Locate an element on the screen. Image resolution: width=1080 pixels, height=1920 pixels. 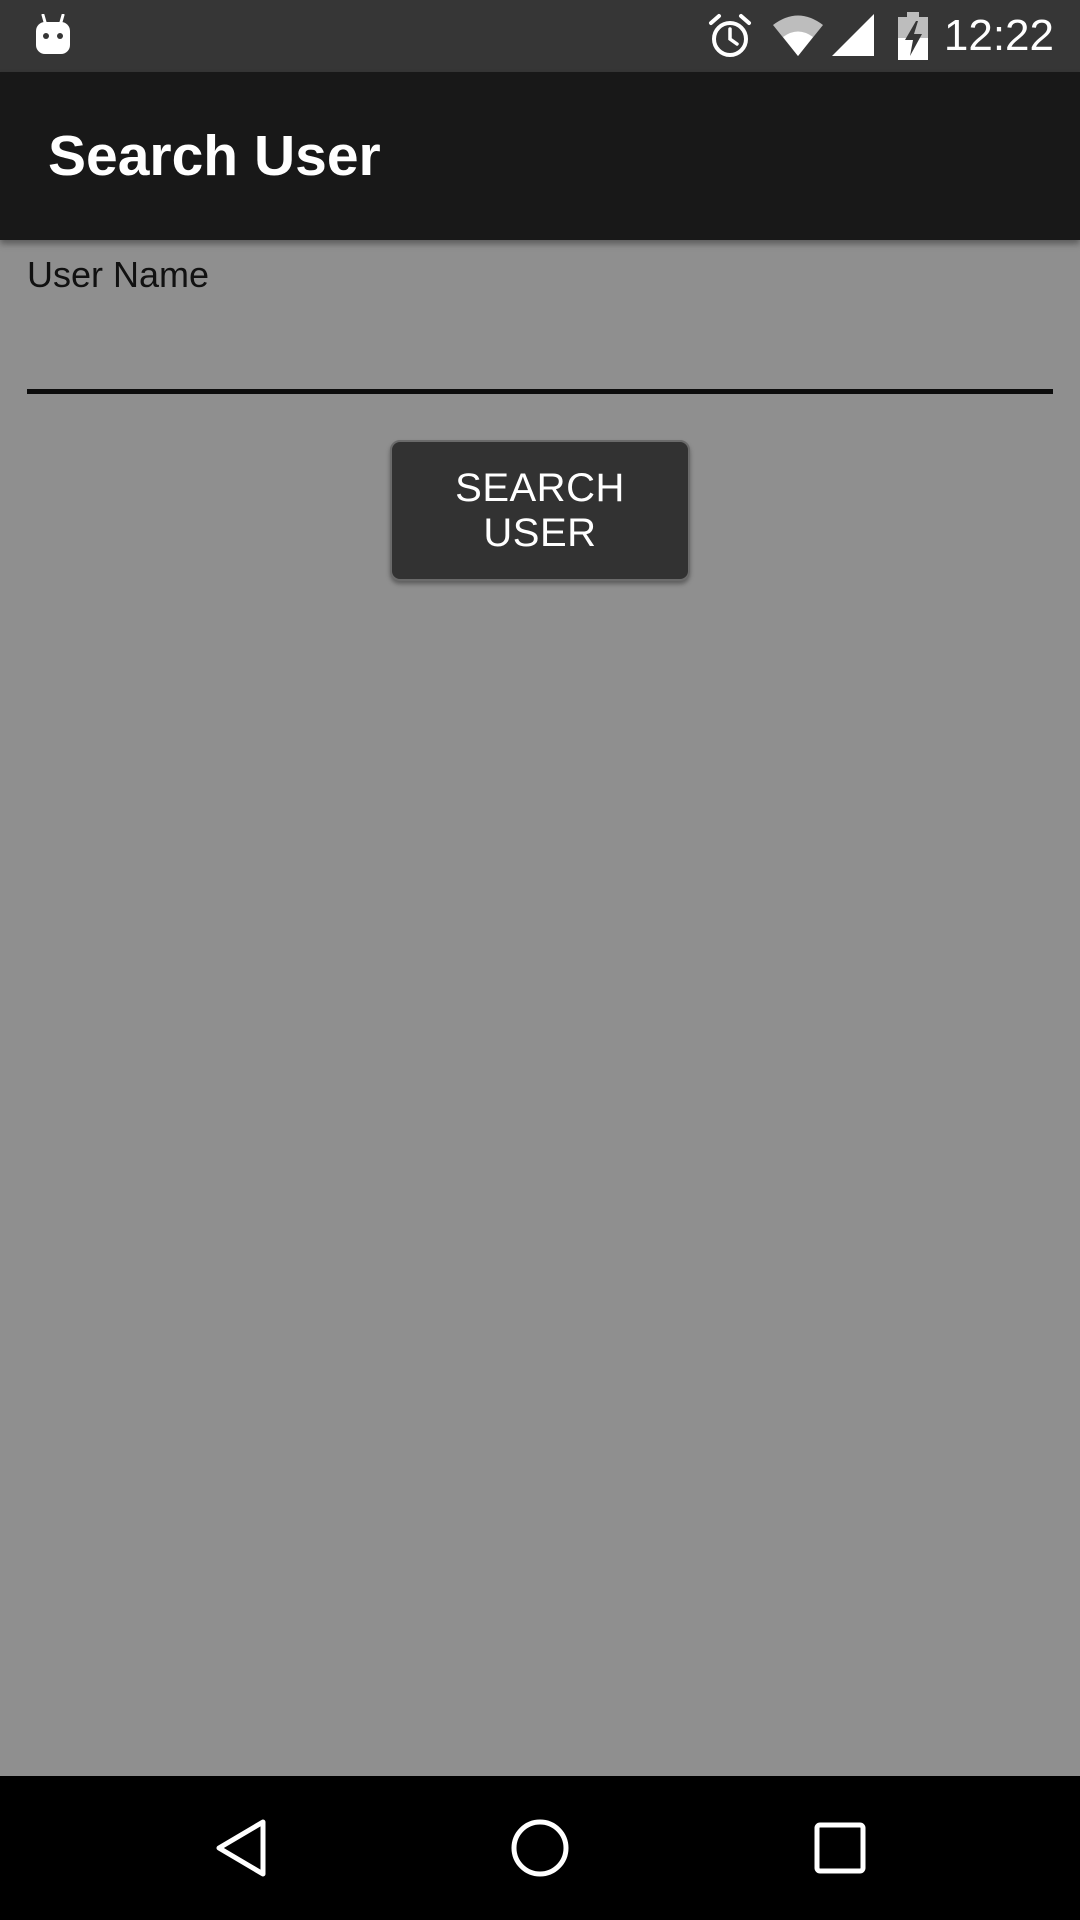
recents-icon is located at coordinates (840, 1848).